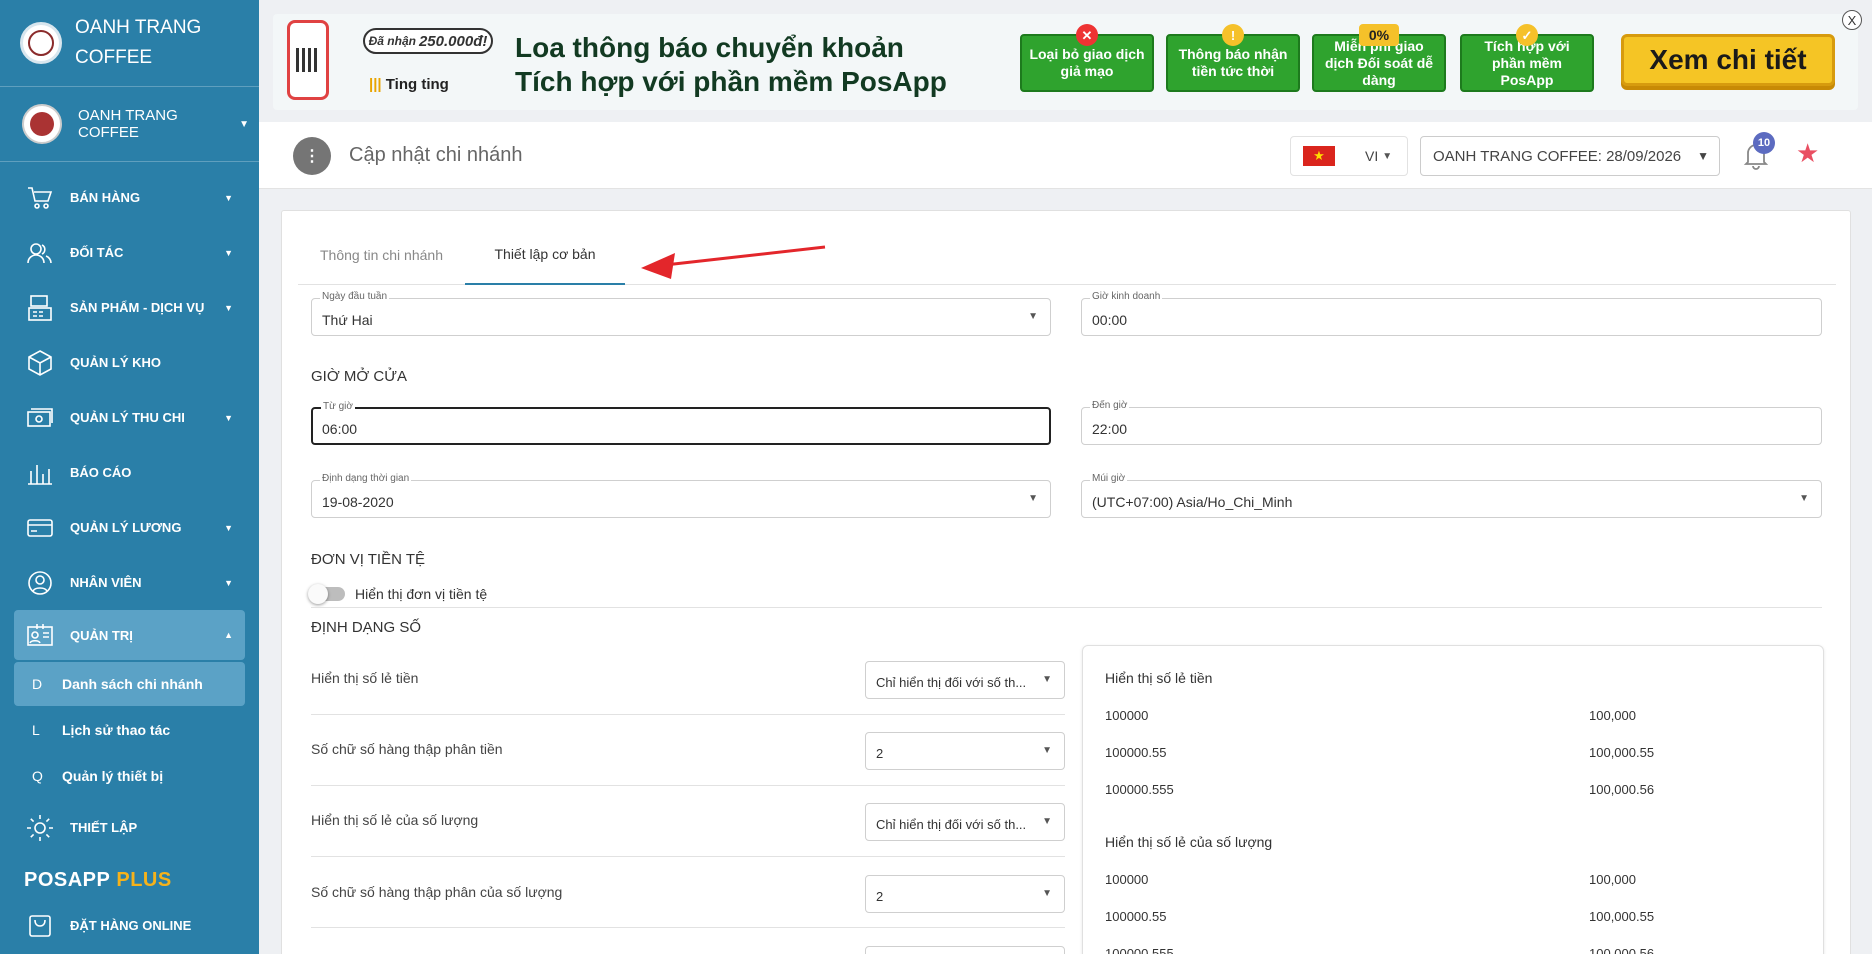 This screenshot has width=1872, height=954. I want to click on menu-item-warehouse: QUẢN LÝ KHO, so click(129, 362).